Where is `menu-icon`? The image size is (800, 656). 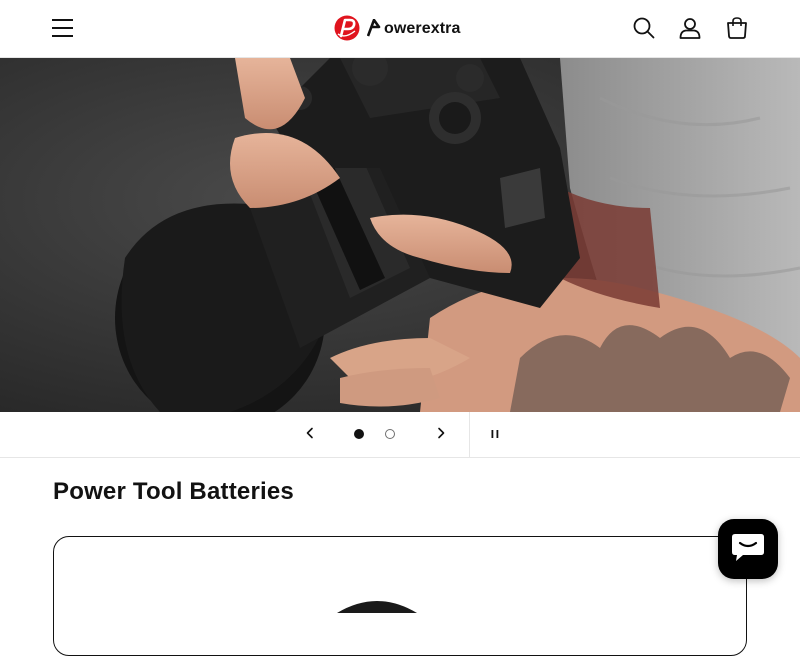 menu-icon is located at coordinates (63, 28).